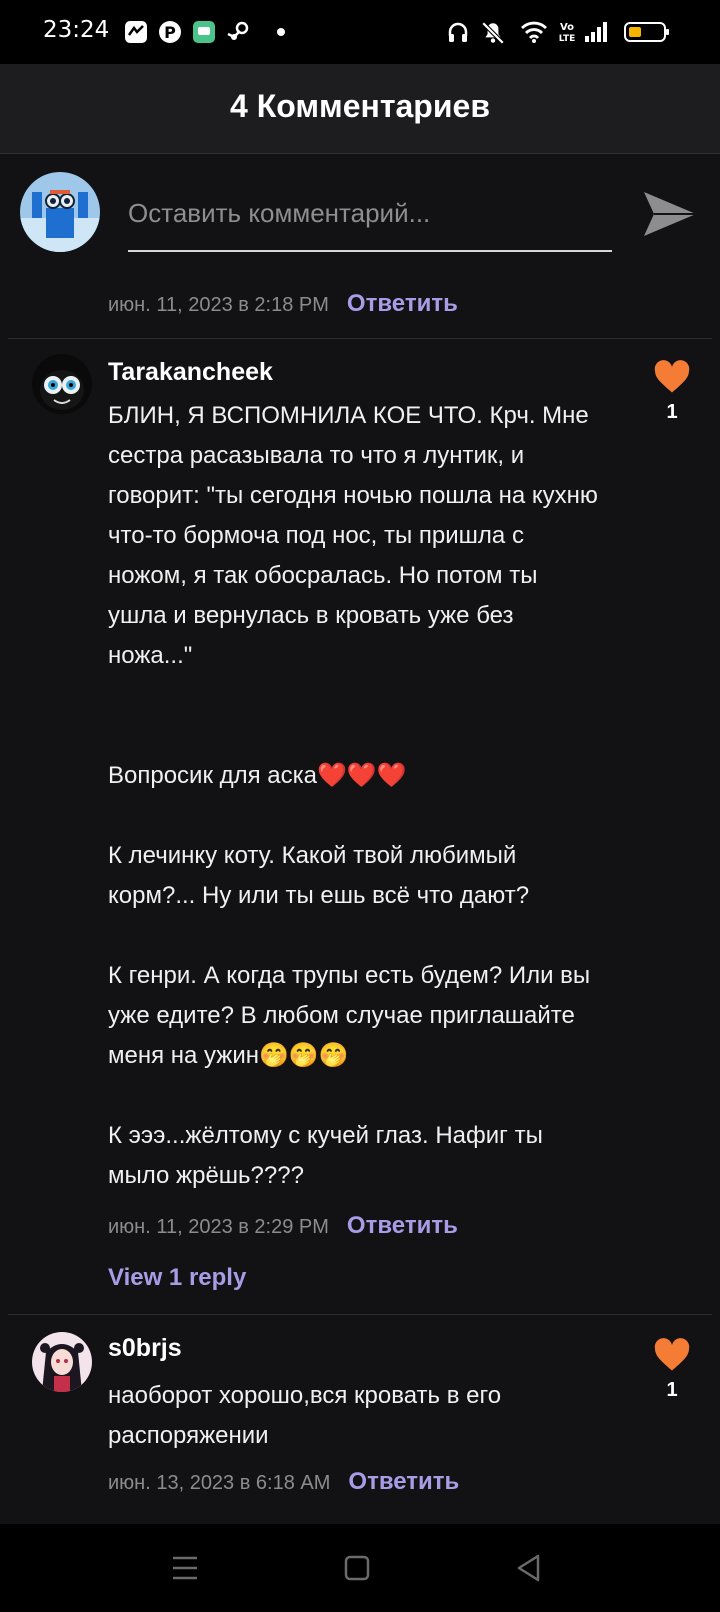  I want to click on signal-icon, so click(596, 32).